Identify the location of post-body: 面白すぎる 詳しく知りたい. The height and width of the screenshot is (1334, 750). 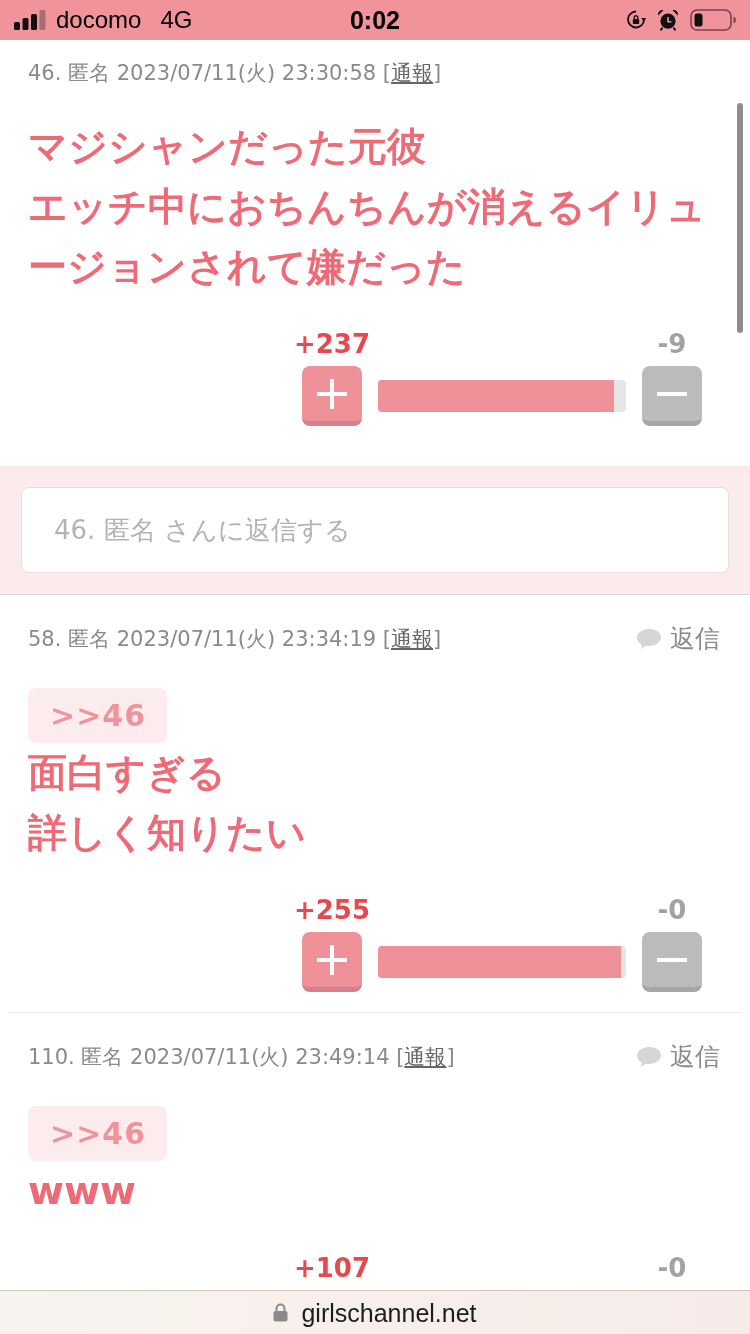
(167, 803).